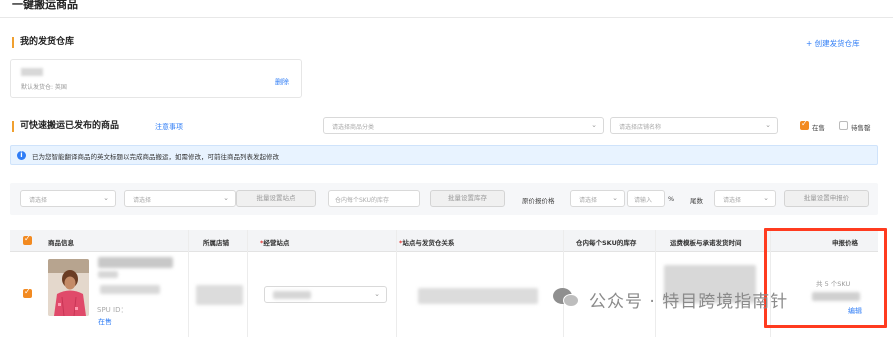 The width and height of the screenshot is (893, 337). What do you see at coordinates (169, 127) in the screenshot?
I see `notes-link: 注意事项` at bounding box center [169, 127].